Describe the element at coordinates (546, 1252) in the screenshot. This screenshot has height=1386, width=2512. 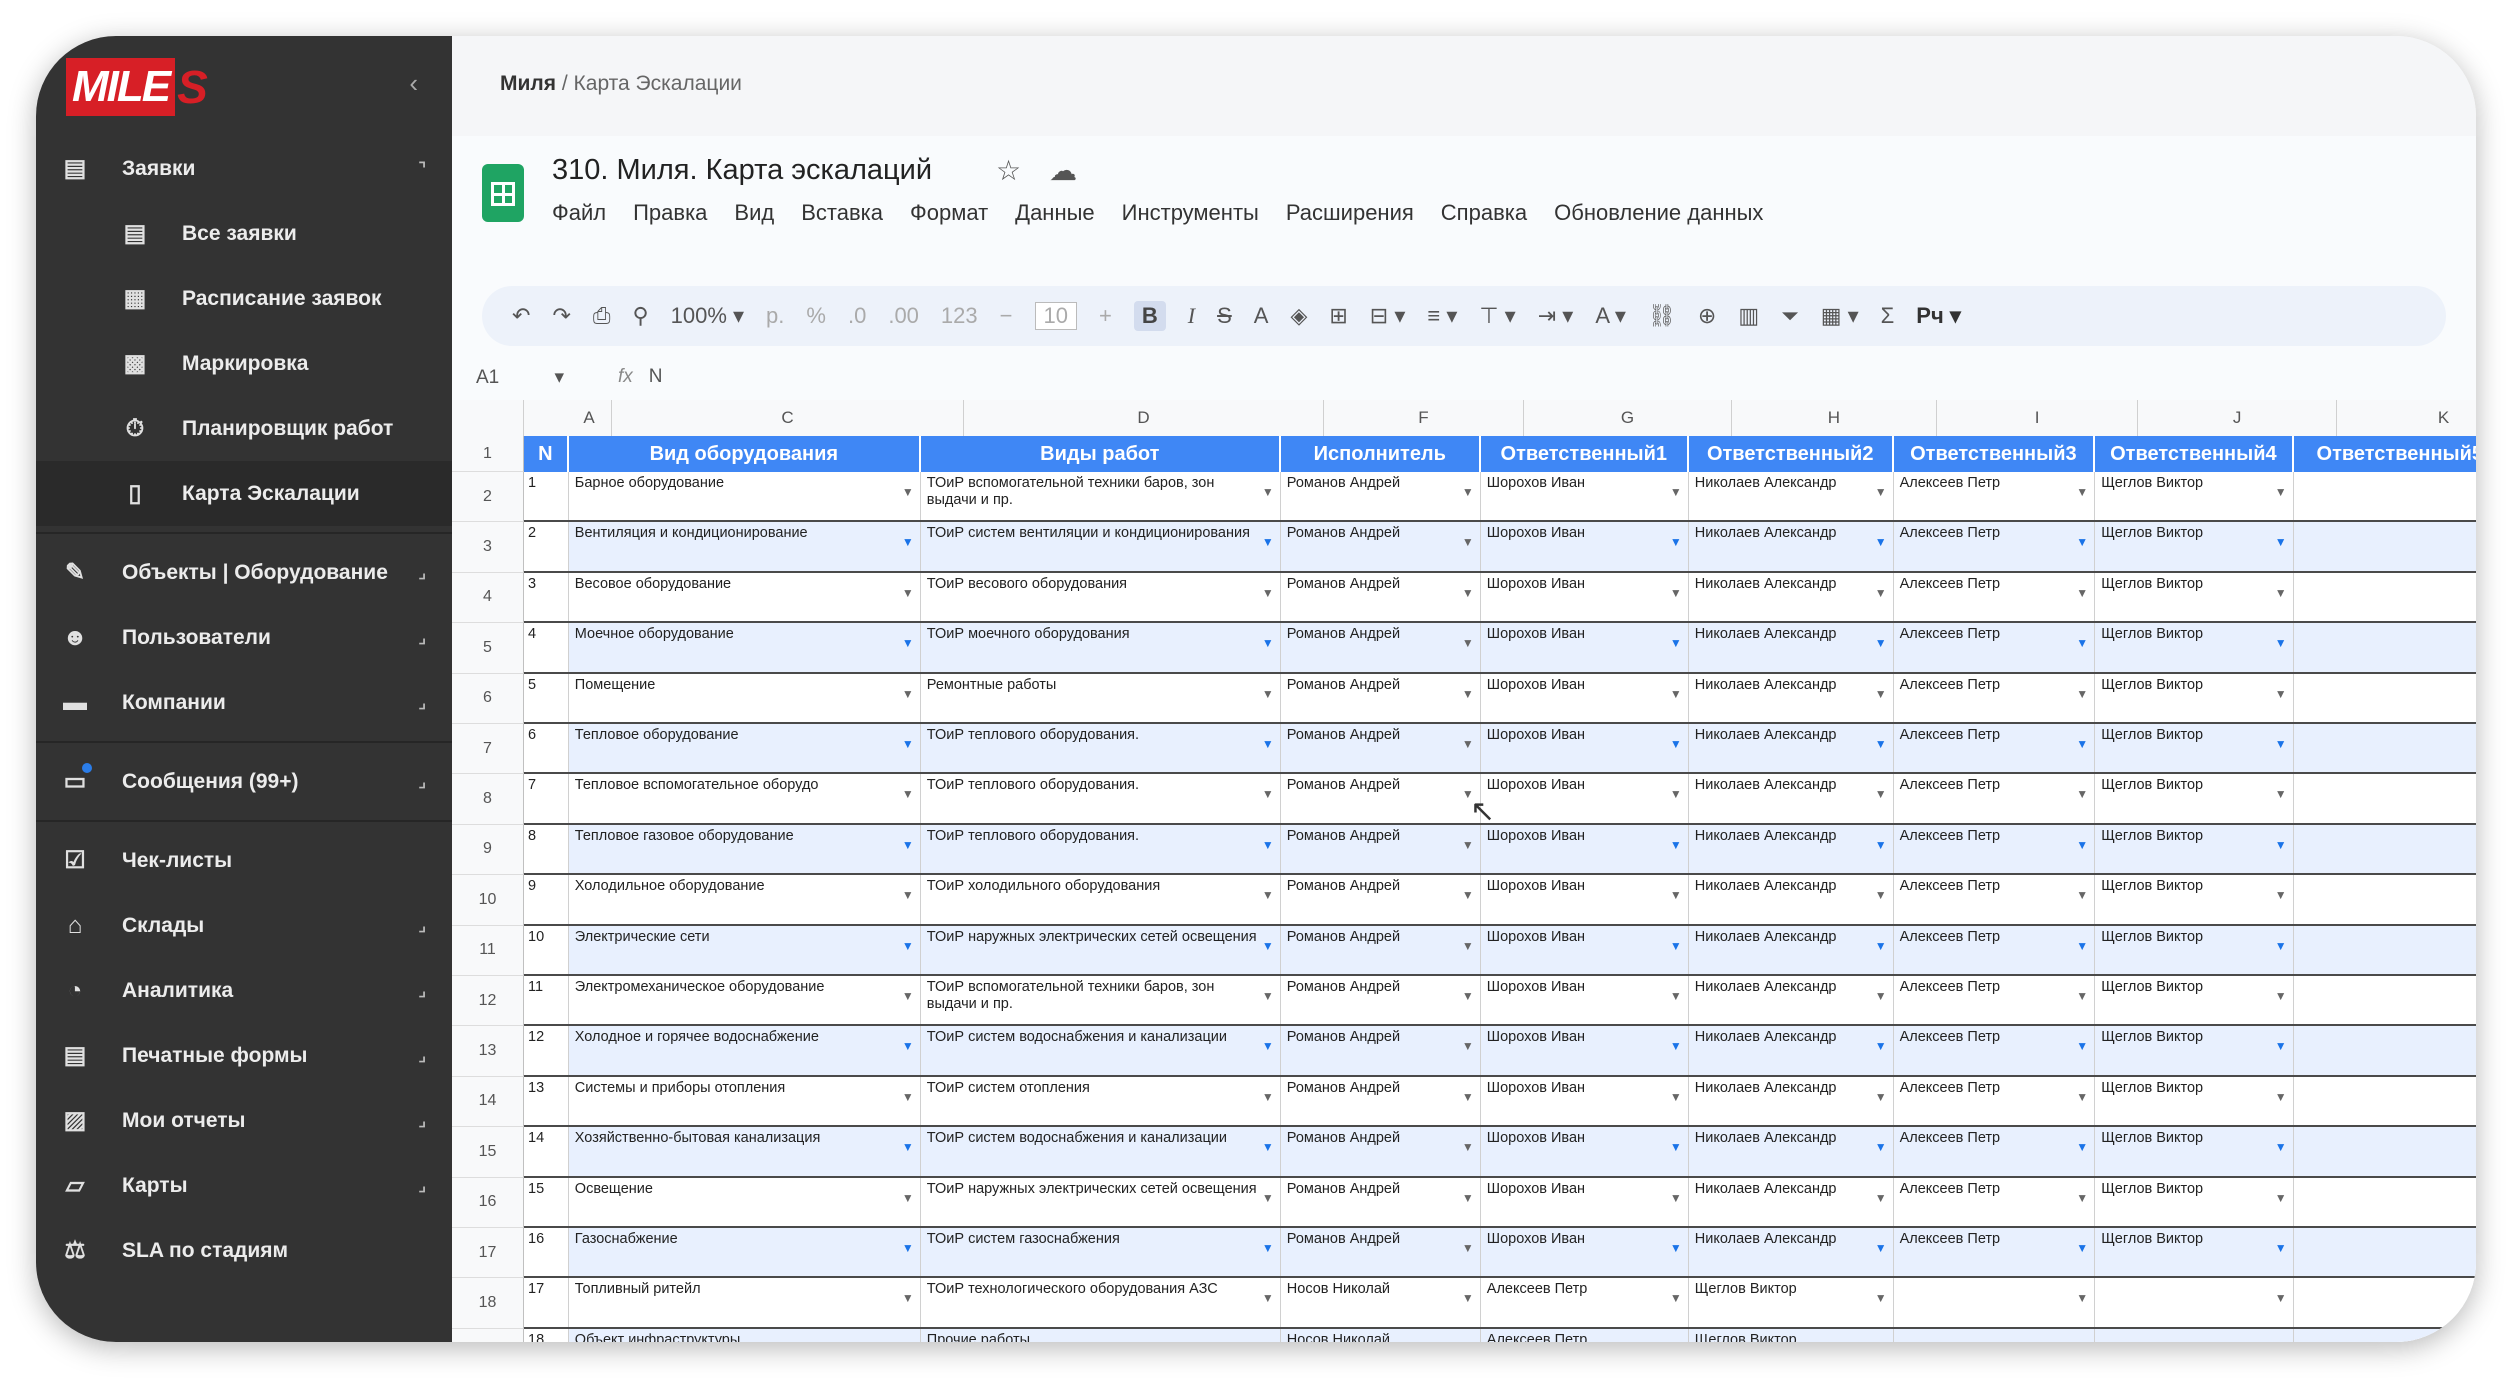
I see `table-cell: 16` at that location.